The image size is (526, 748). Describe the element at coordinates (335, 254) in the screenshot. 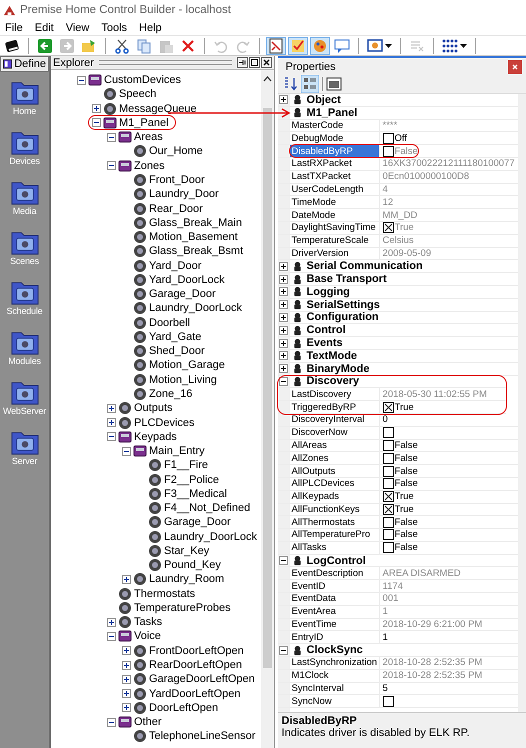

I see `property-name: DriverVersion` at that location.